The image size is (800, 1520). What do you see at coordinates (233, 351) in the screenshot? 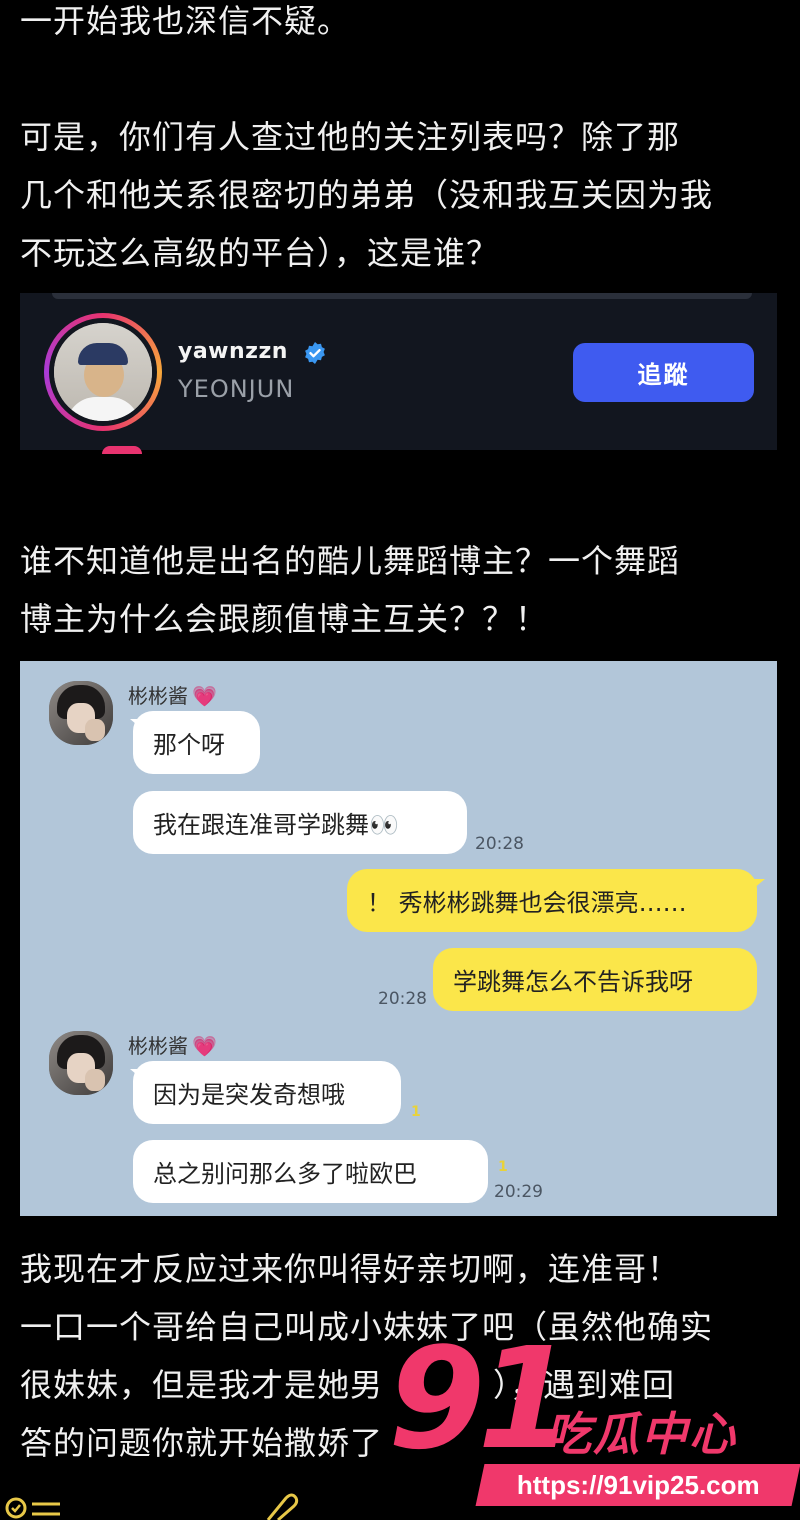
I see `username: yawnzzn` at bounding box center [233, 351].